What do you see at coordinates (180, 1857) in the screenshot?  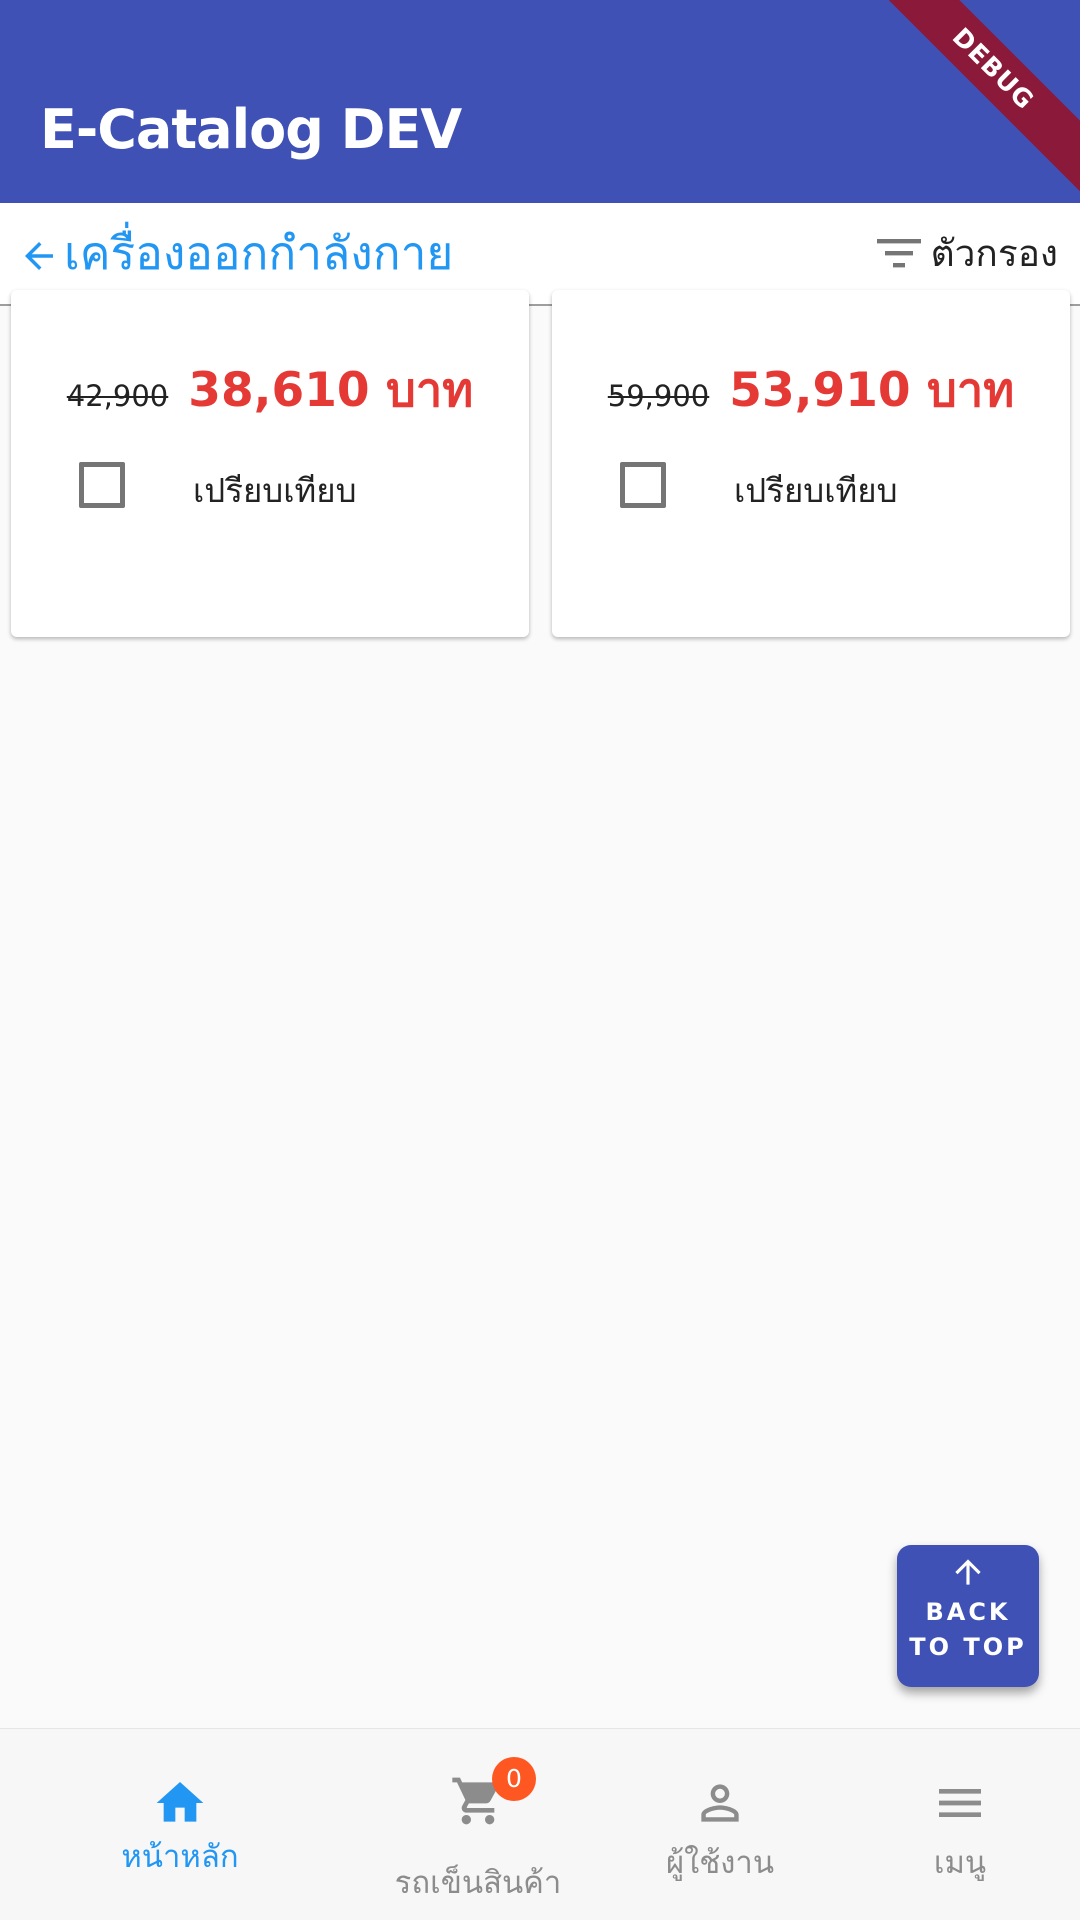 I see `nav-label-home: หน้าหลัก` at bounding box center [180, 1857].